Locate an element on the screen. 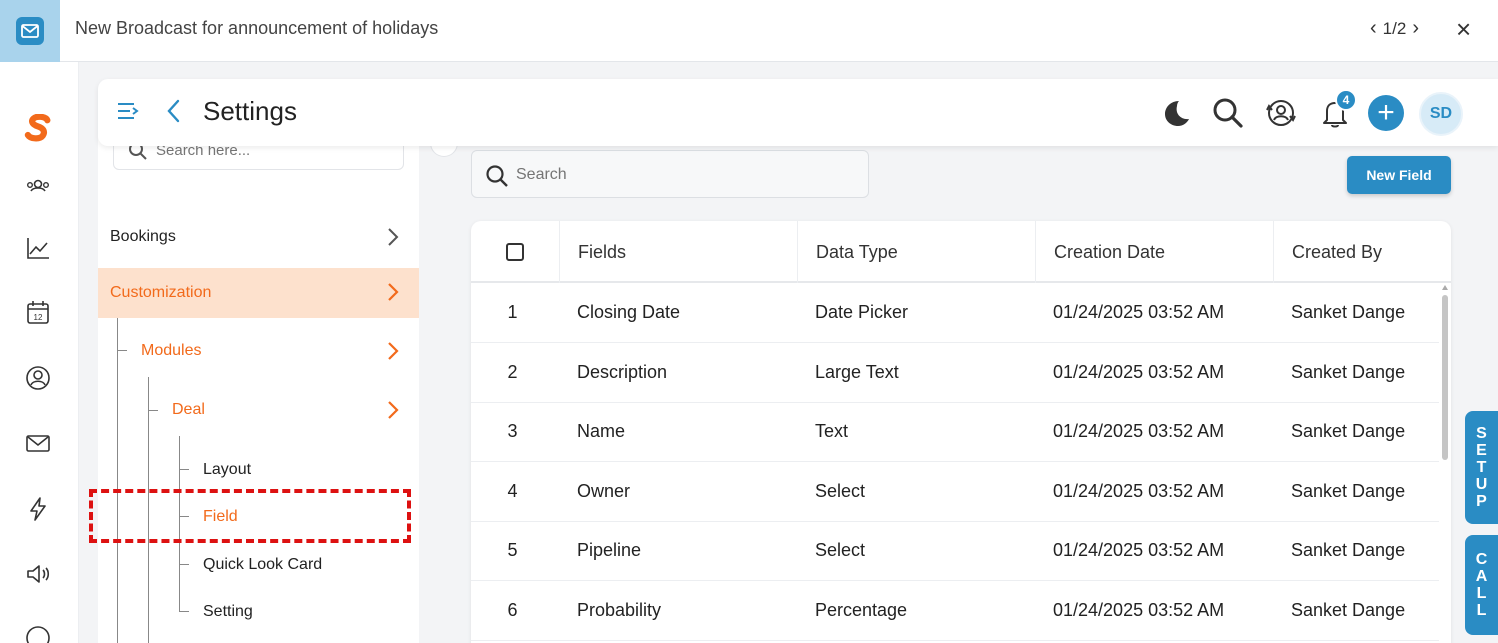 This screenshot has width=1498, height=643. column-header-creation-date: Creation Date is located at coordinates (1154, 252).